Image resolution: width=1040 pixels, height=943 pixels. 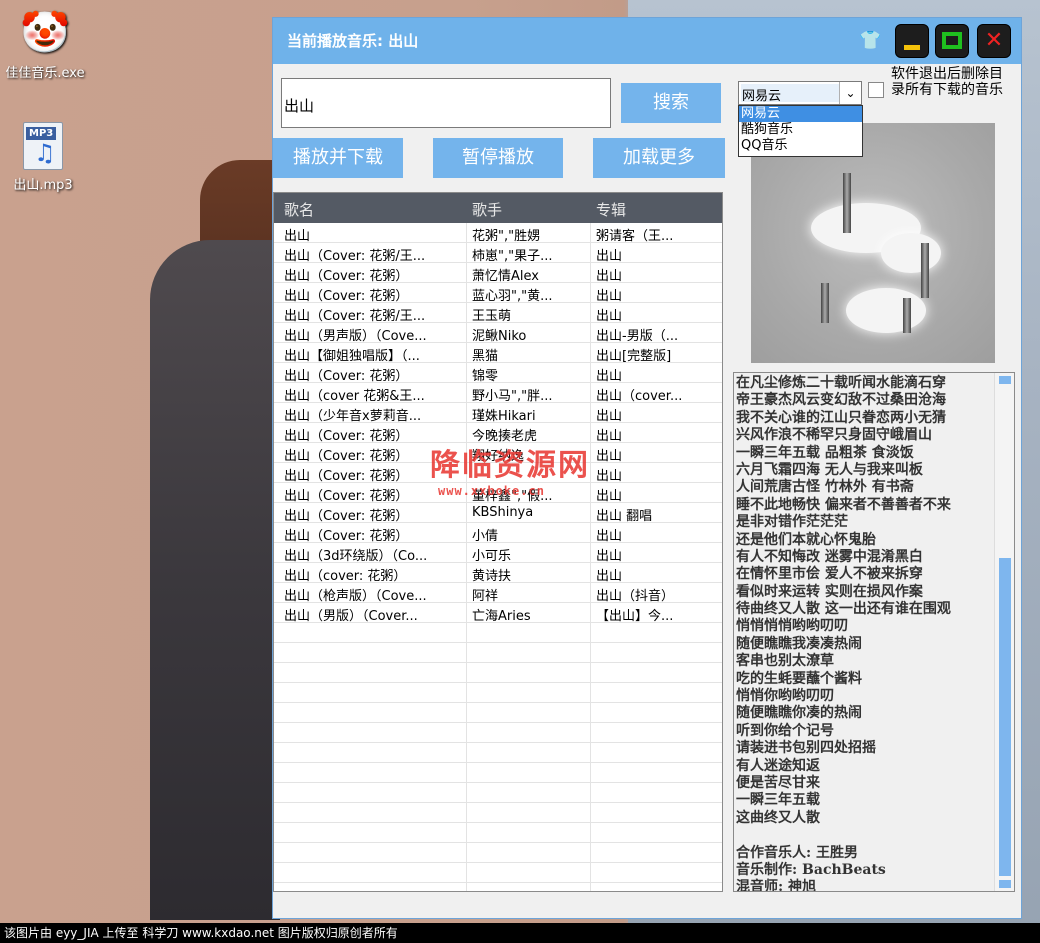 What do you see at coordinates (800, 130) in the screenshot?
I see `source-option-kugou: 酷狗音乐` at bounding box center [800, 130].